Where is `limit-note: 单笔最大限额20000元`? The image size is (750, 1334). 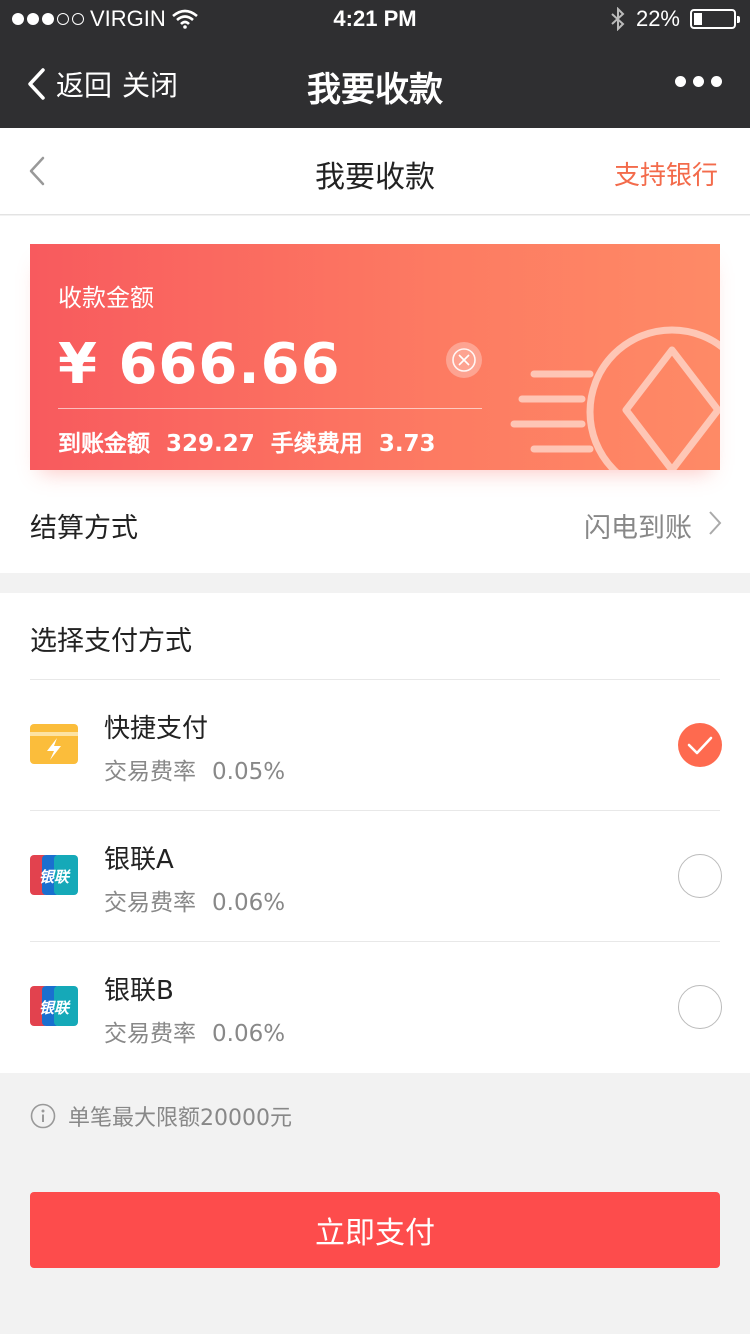 limit-note: 单笔最大限额20000元 is located at coordinates (161, 1116).